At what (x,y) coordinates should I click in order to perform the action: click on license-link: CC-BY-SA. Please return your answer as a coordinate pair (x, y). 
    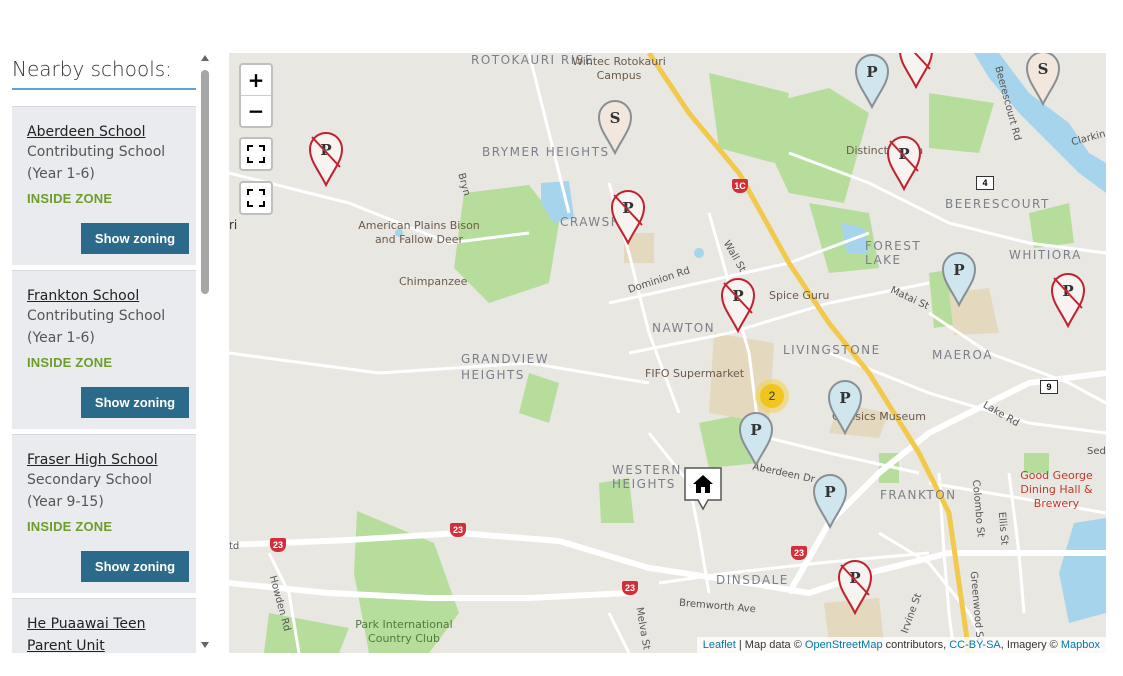
    Looking at the image, I should click on (975, 645).